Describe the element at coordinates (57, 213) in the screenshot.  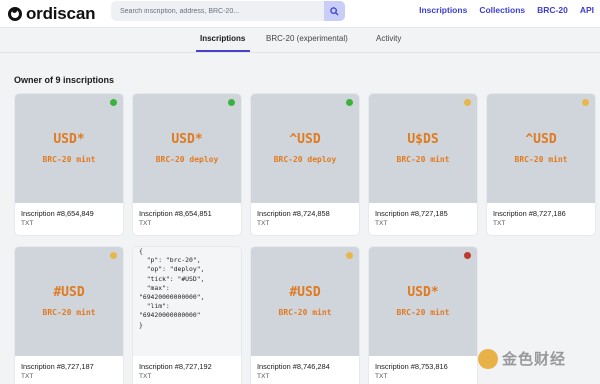
I see `card-title: Inscription #8,654,849` at that location.